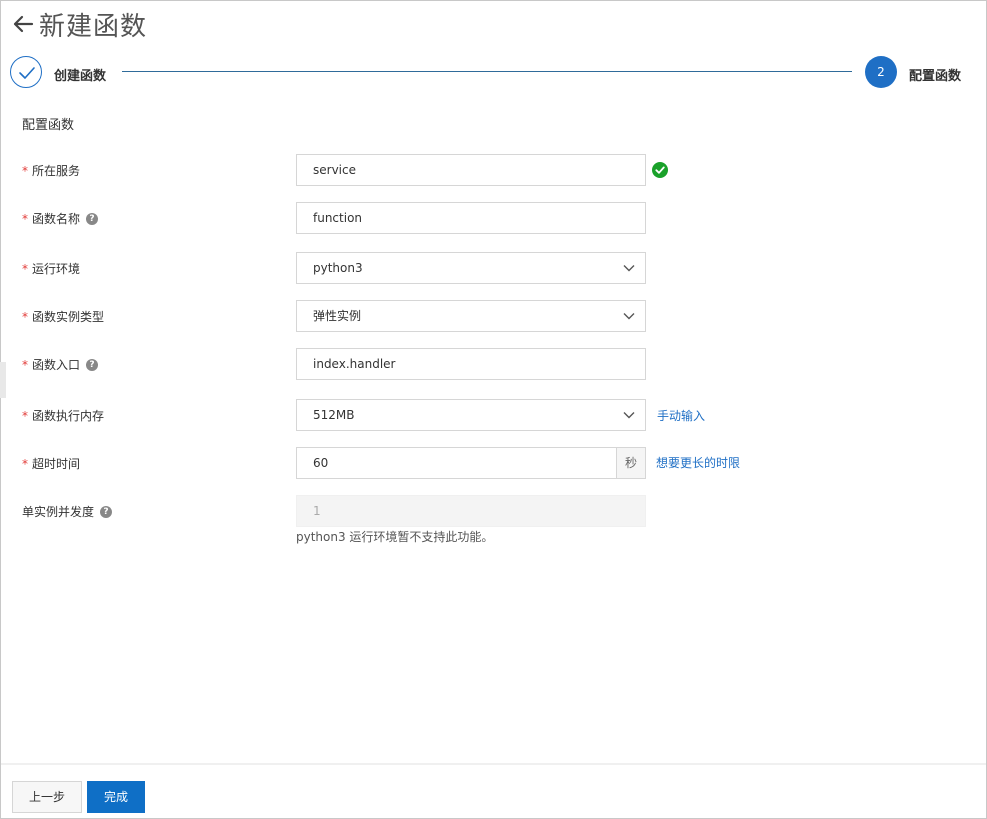 Image resolution: width=987 pixels, height=819 pixels. Describe the element at coordinates (321, 463) in the screenshot. I see `timeout-value: 60` at that location.